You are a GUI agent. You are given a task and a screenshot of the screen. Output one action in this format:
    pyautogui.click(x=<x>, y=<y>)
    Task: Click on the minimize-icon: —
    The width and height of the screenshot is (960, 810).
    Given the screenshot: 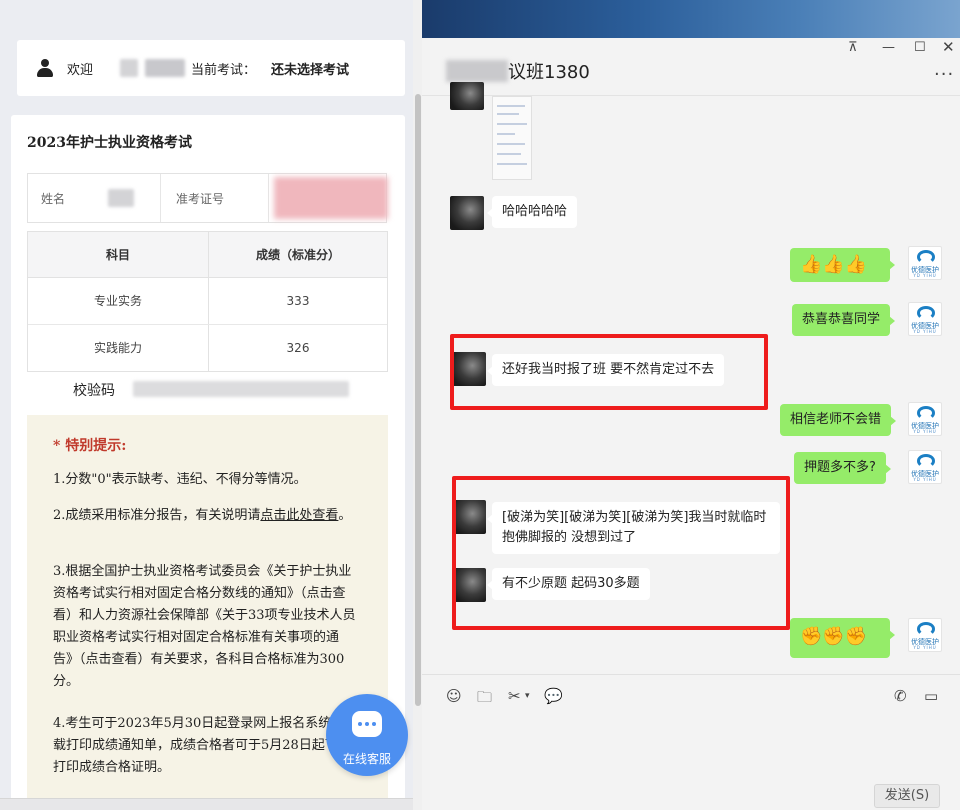 What is the action you would take?
    pyautogui.click(x=888, y=47)
    